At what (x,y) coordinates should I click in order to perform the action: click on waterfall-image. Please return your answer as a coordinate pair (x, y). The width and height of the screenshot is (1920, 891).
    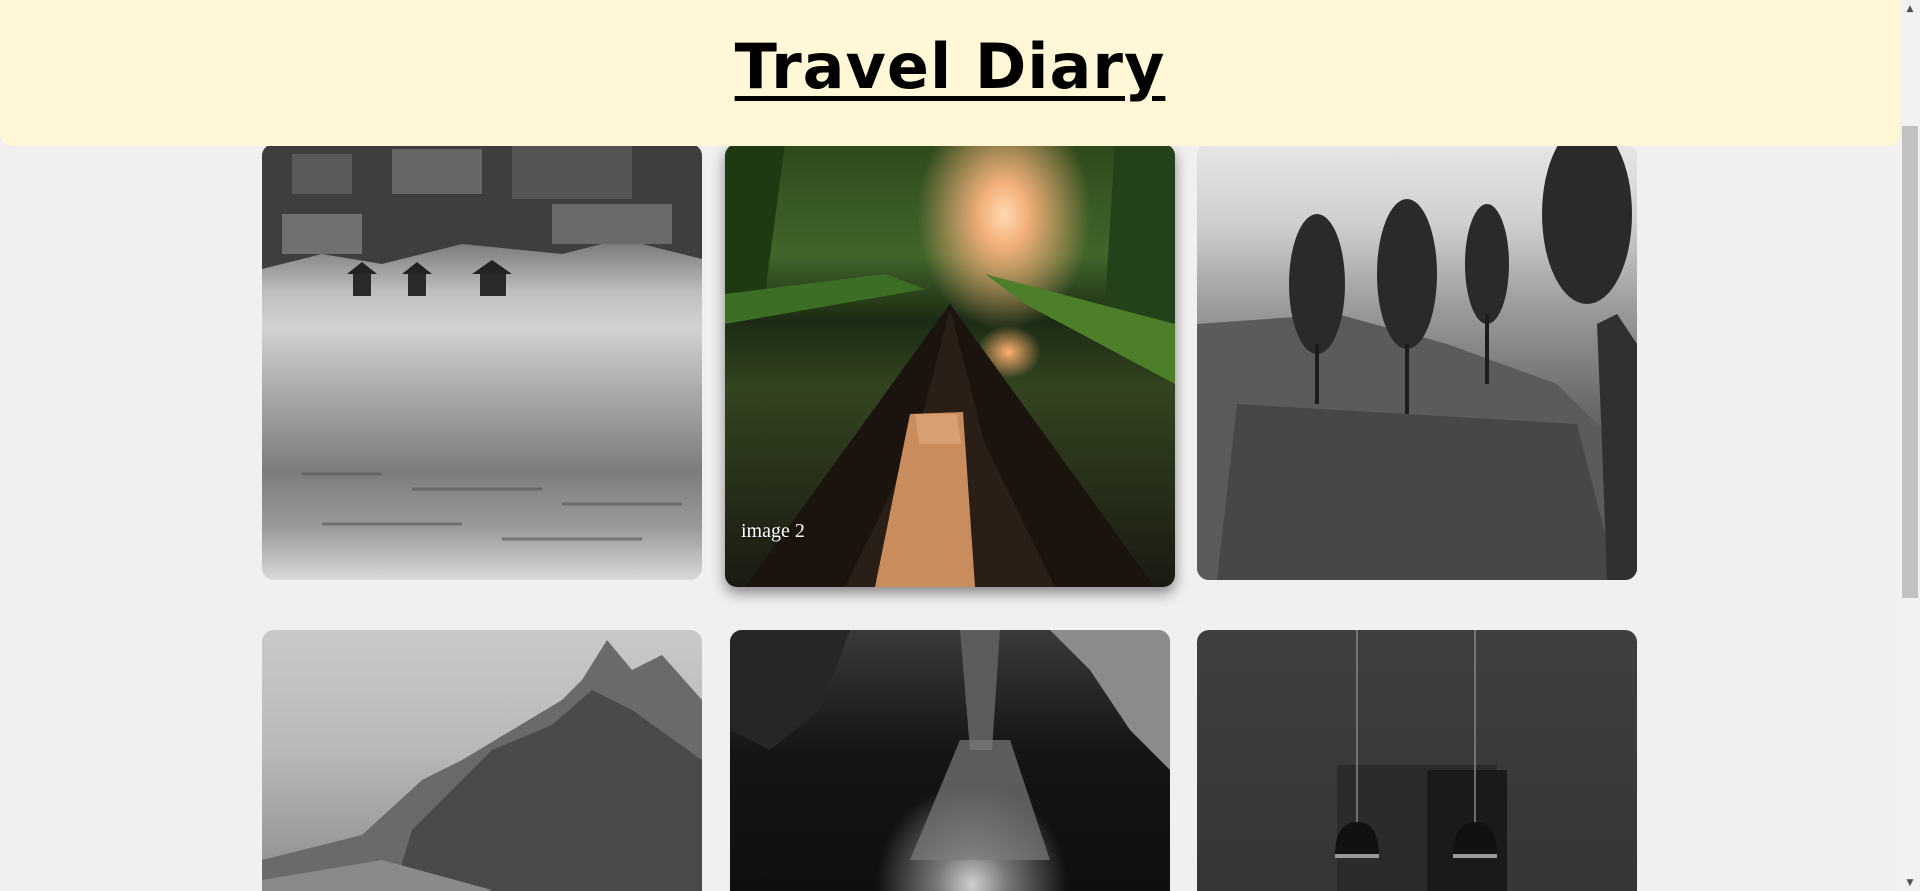
    Looking at the image, I should click on (950, 760).